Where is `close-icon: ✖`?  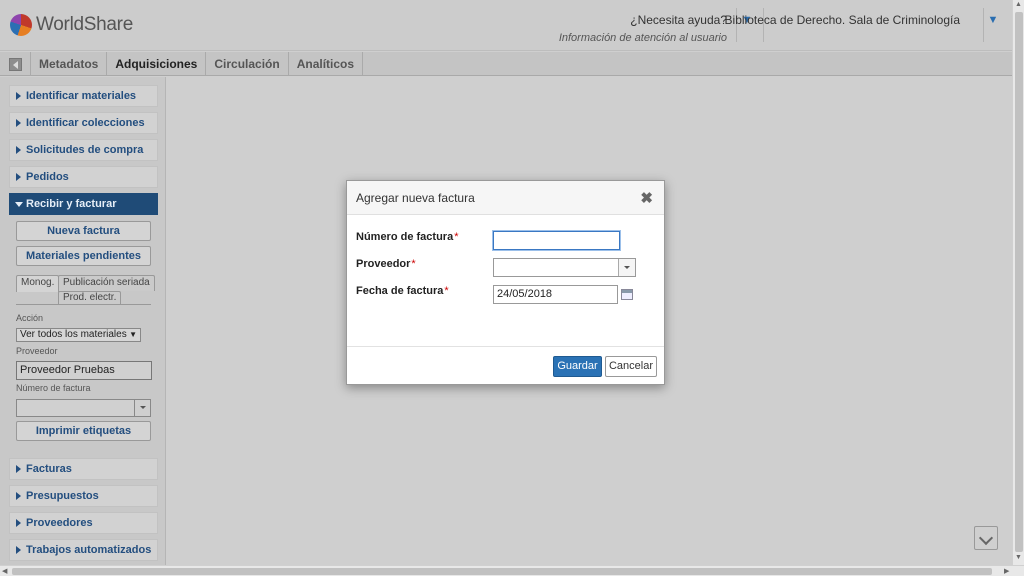
close-icon: ✖ is located at coordinates (646, 198).